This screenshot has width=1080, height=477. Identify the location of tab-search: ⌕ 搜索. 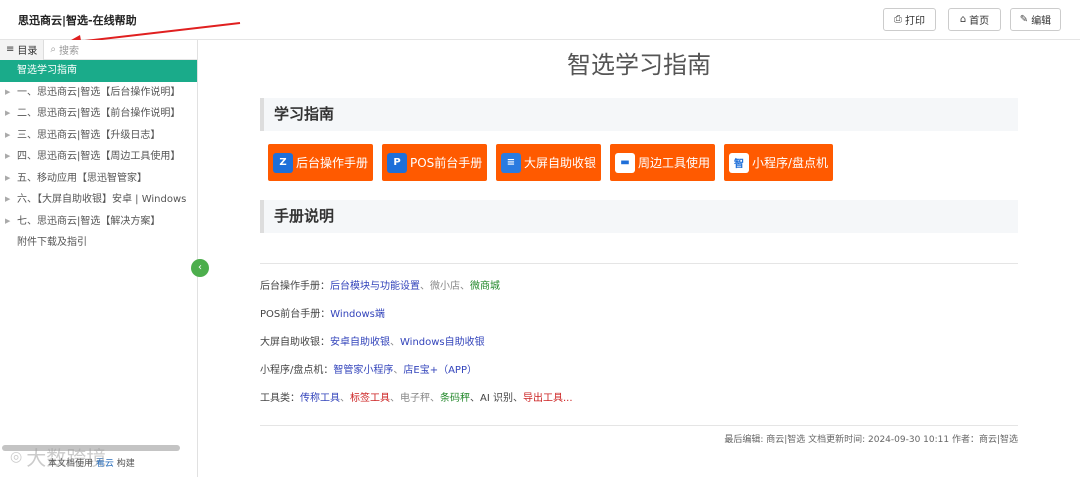
(64, 49).